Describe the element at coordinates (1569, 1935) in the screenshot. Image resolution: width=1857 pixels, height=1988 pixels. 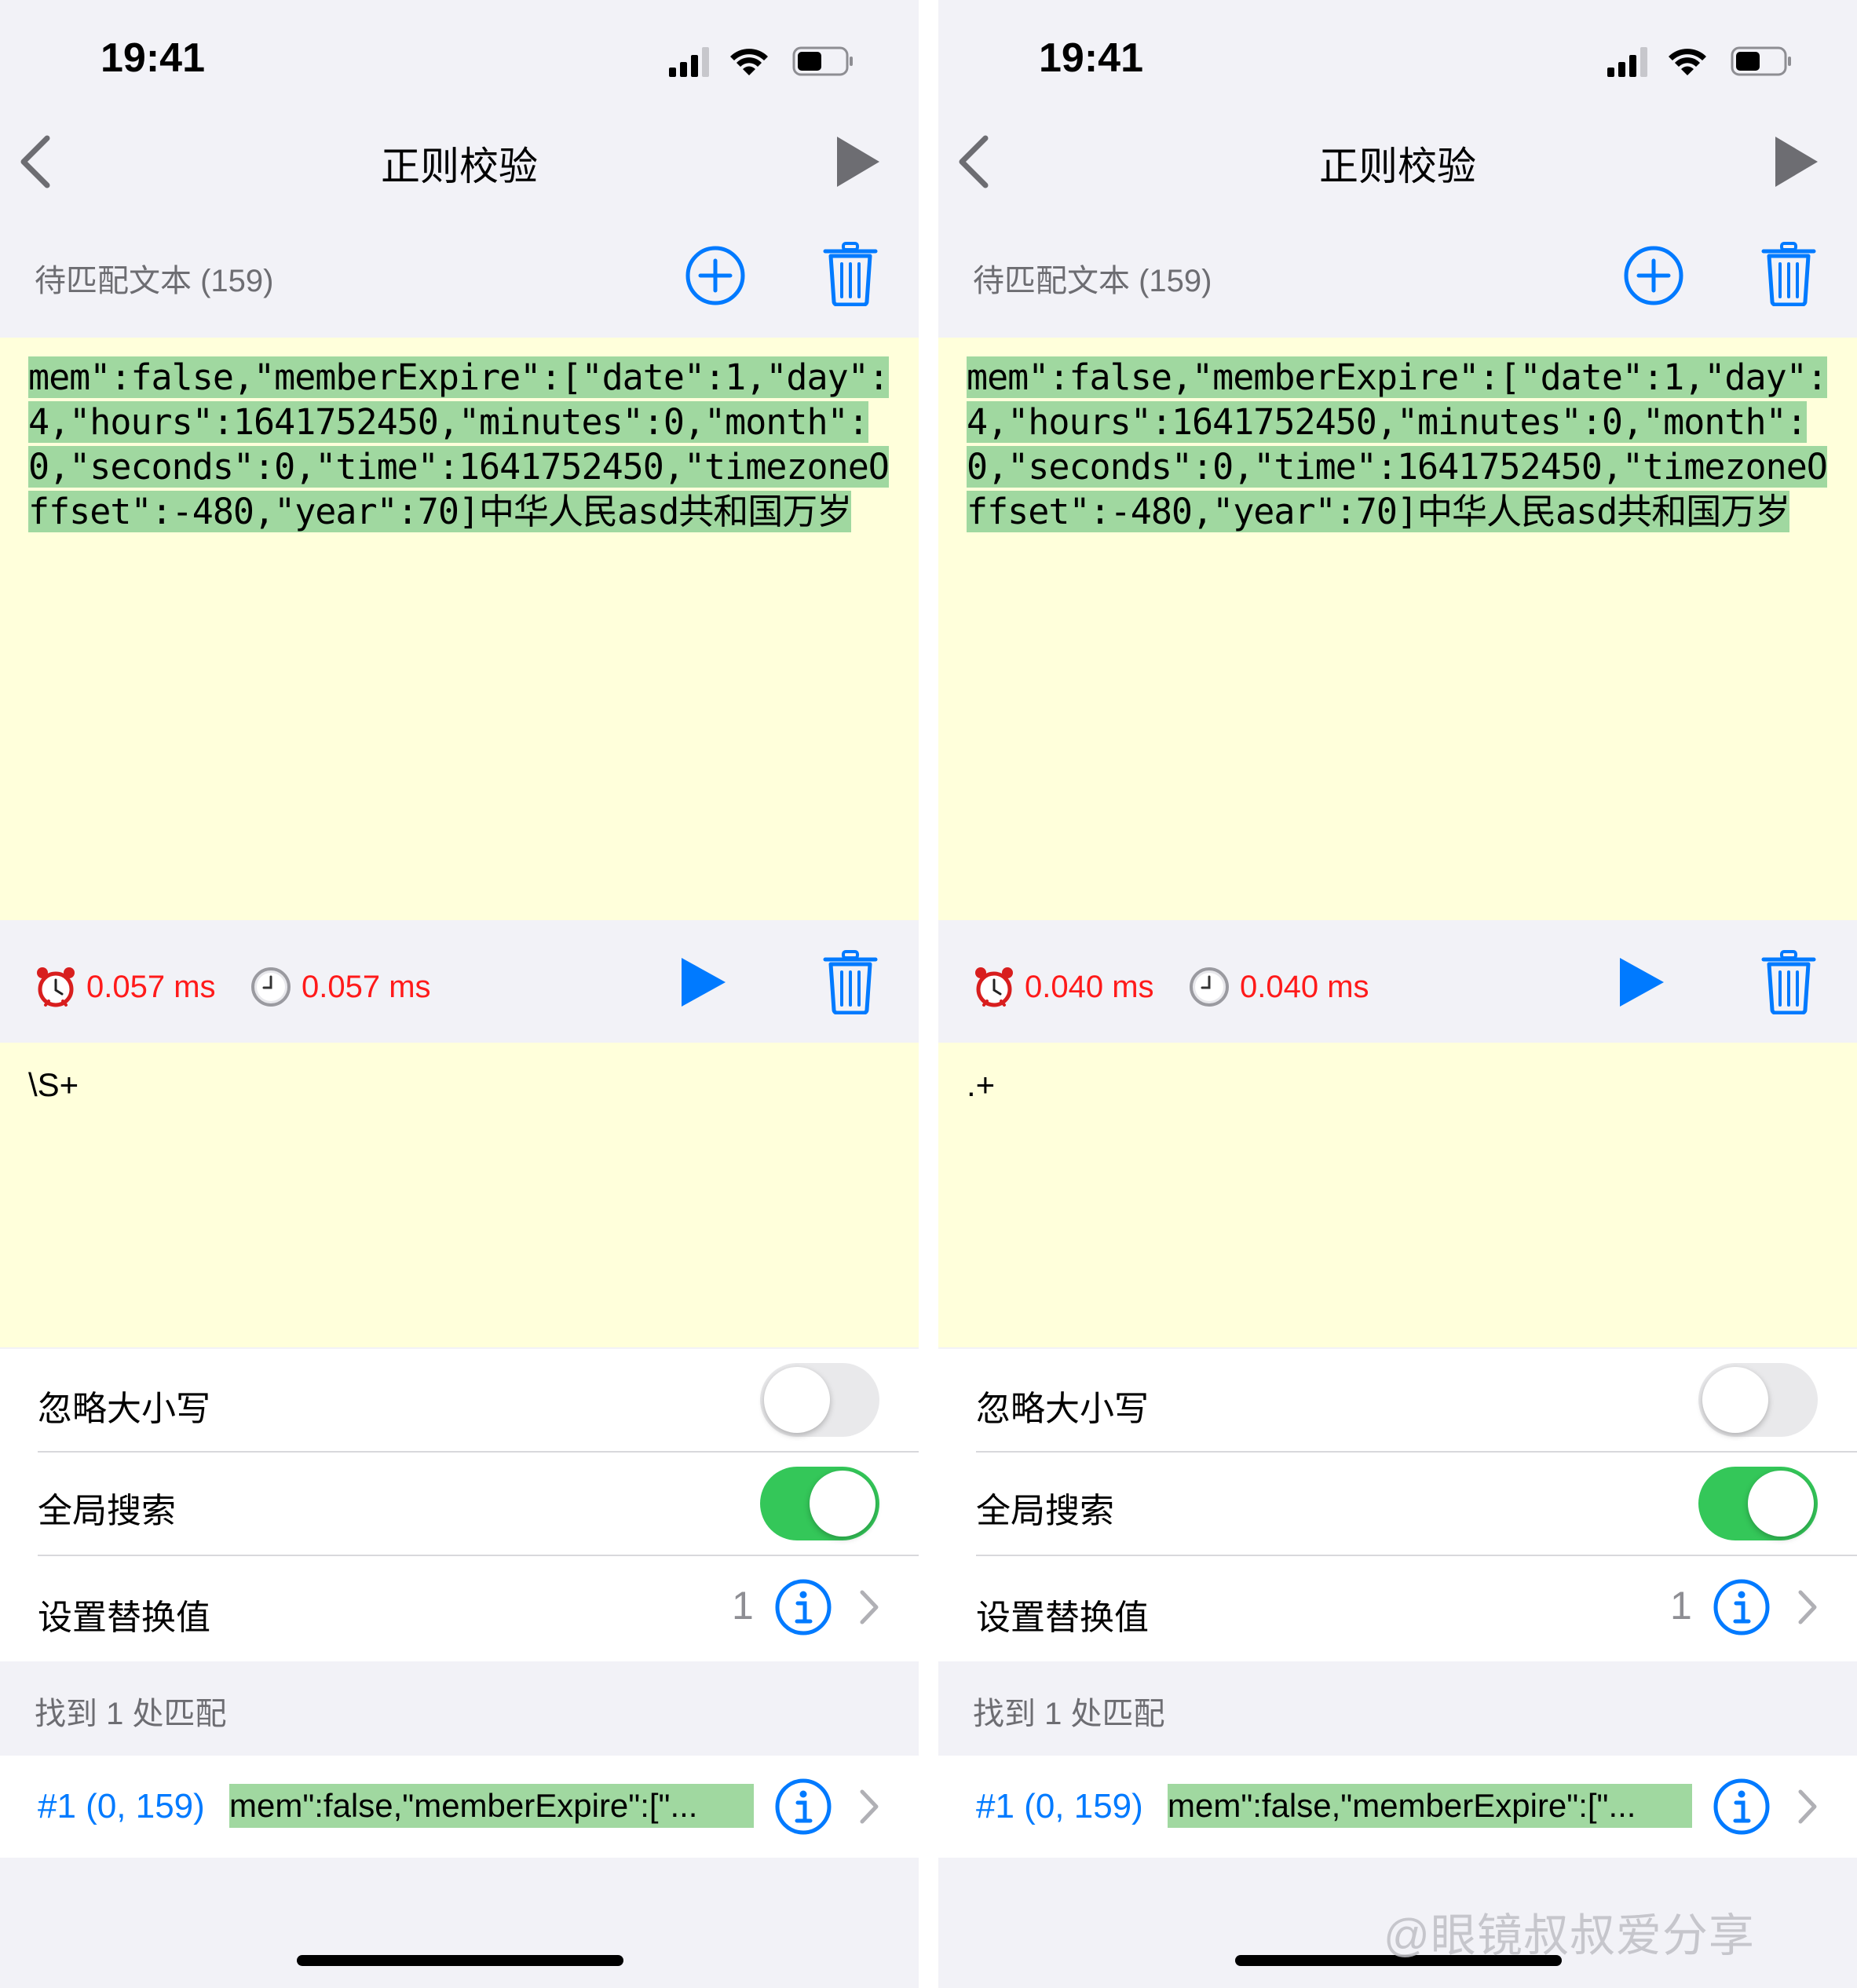
I see `watermark: @眼镜叔叔爱分享` at that location.